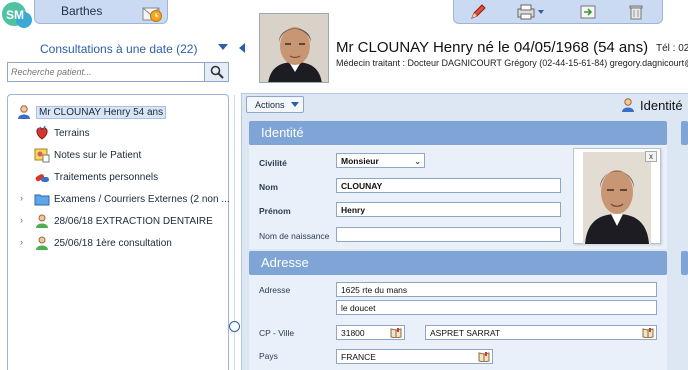 This screenshot has width=688, height=370. Describe the element at coordinates (268, 356) in the screenshot. I see `pays-label: Pays` at that location.